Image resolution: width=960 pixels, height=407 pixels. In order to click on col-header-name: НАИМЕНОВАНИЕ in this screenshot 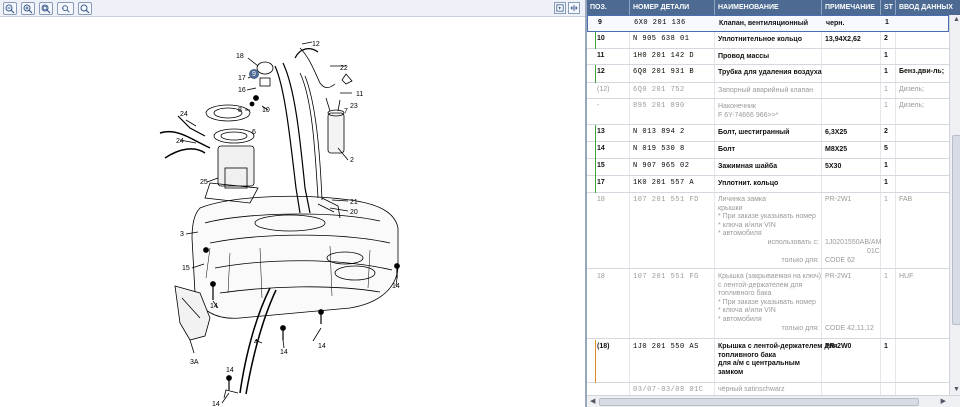, I will do `click(768, 7)`.